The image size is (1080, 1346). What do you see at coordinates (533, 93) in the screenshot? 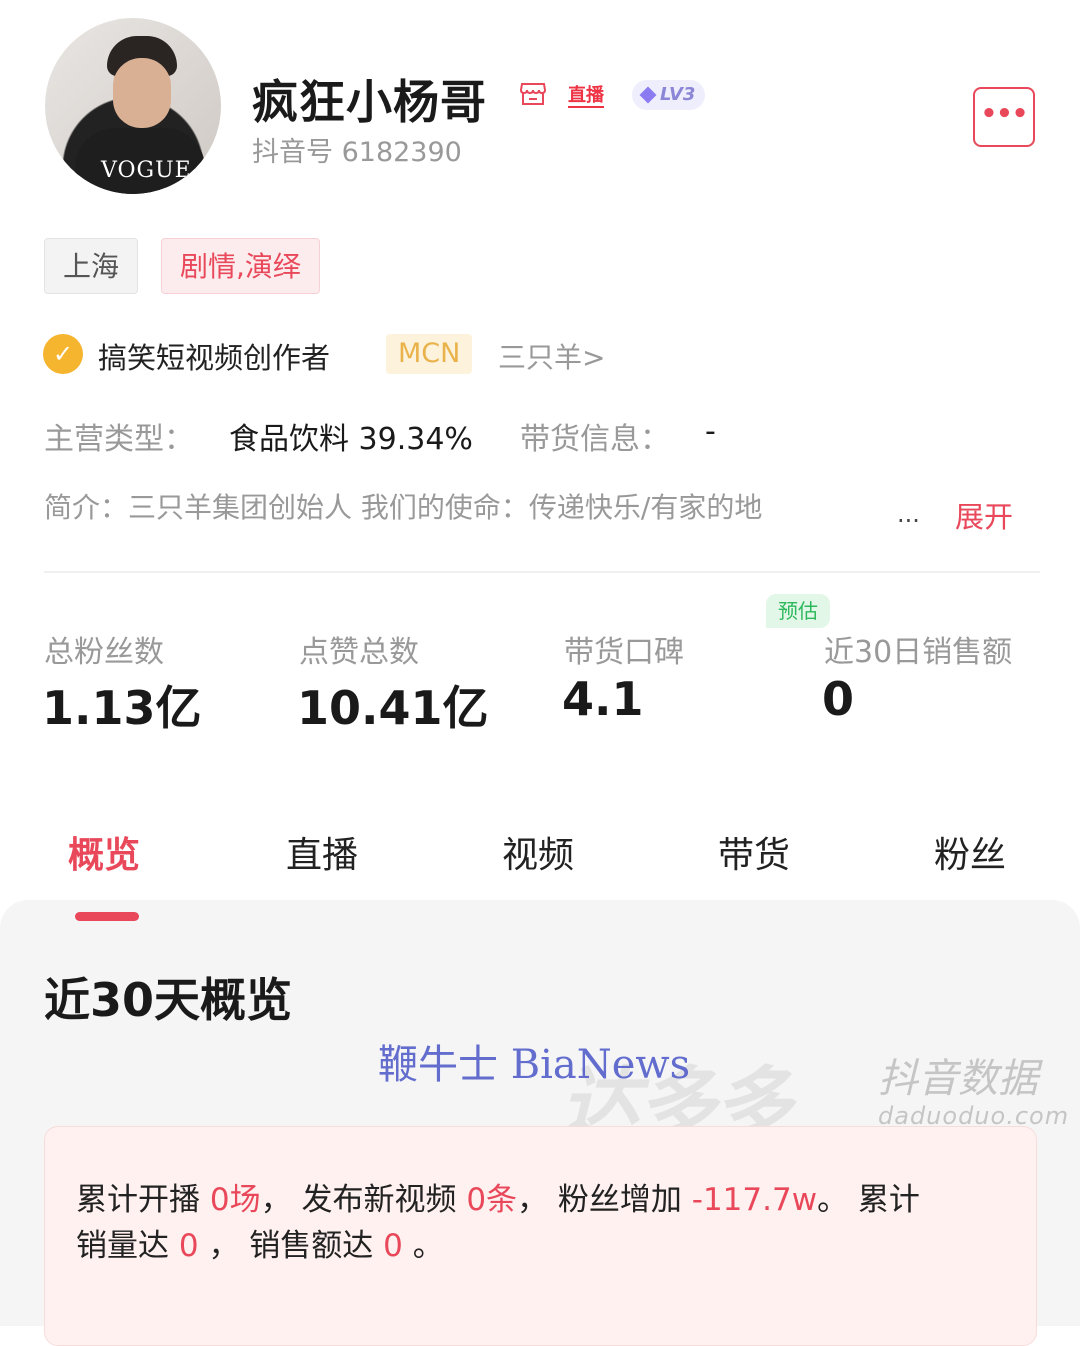
I see `shop-icon` at bounding box center [533, 93].